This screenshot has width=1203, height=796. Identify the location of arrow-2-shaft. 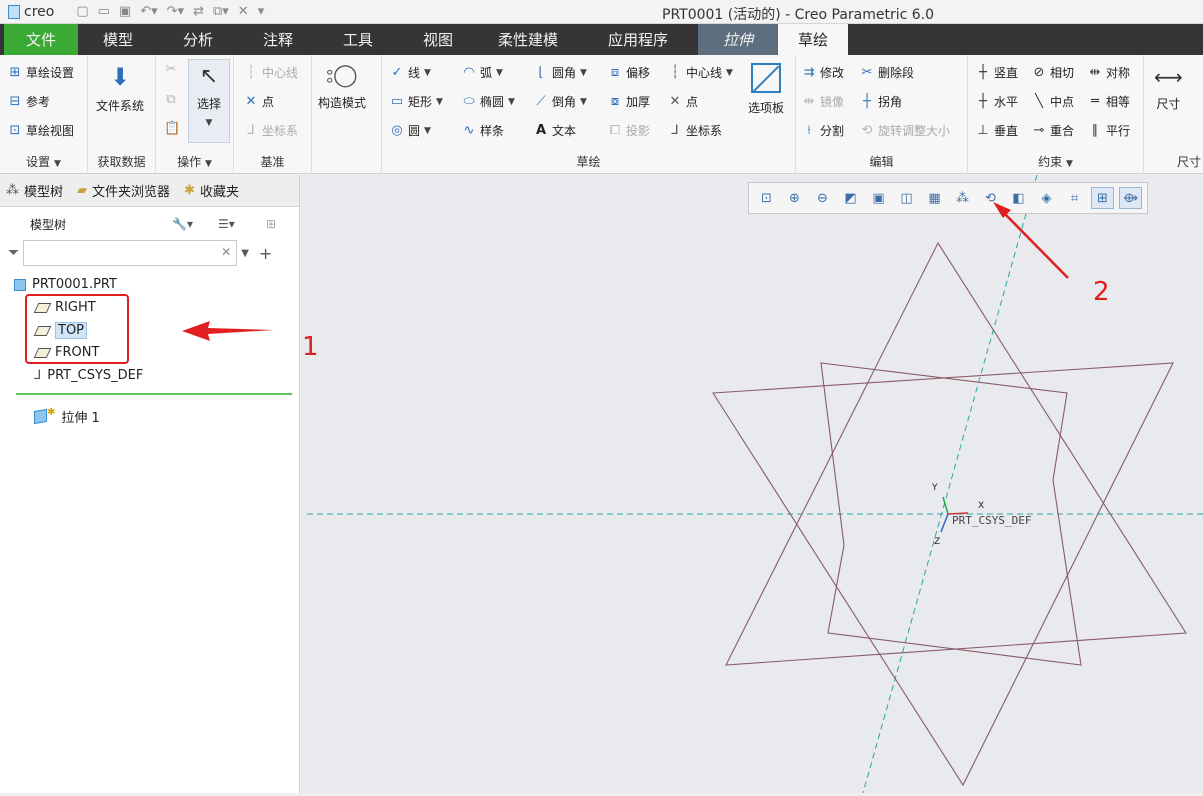
(1036, 245).